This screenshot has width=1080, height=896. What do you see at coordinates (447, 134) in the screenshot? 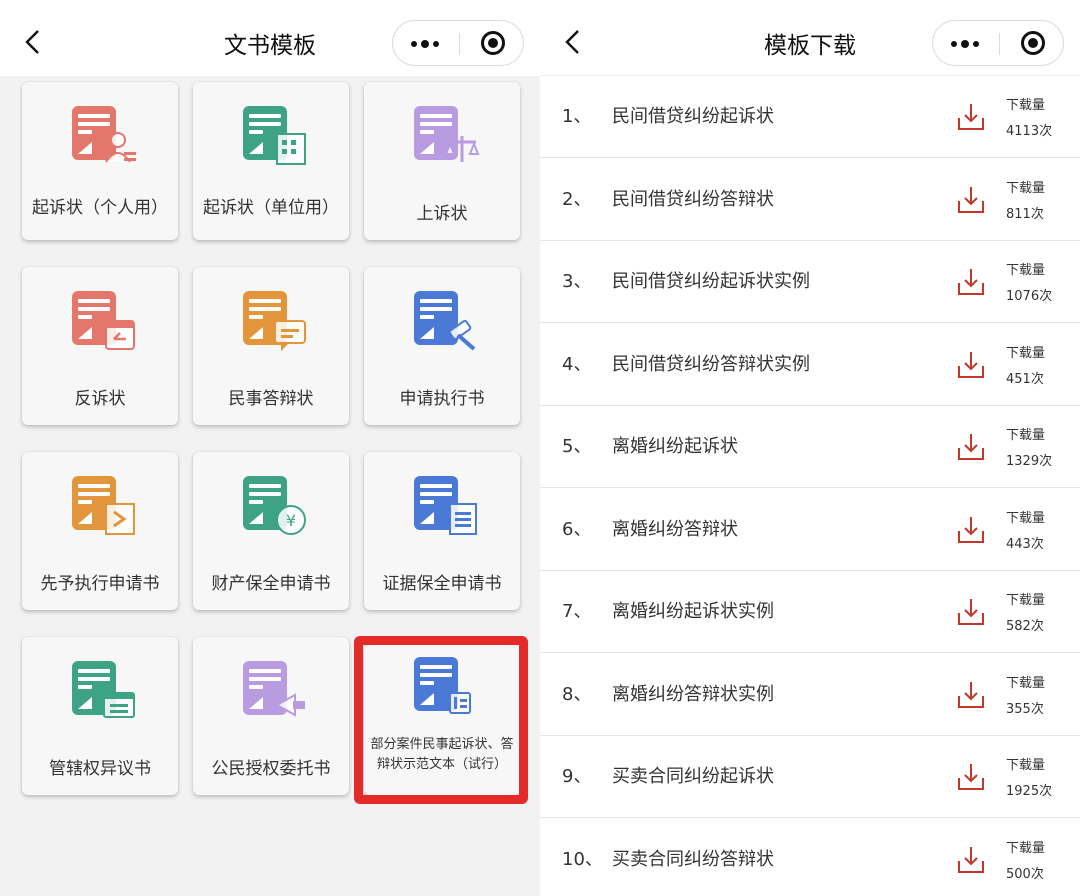
I see `appeal-scale-icon` at bounding box center [447, 134].